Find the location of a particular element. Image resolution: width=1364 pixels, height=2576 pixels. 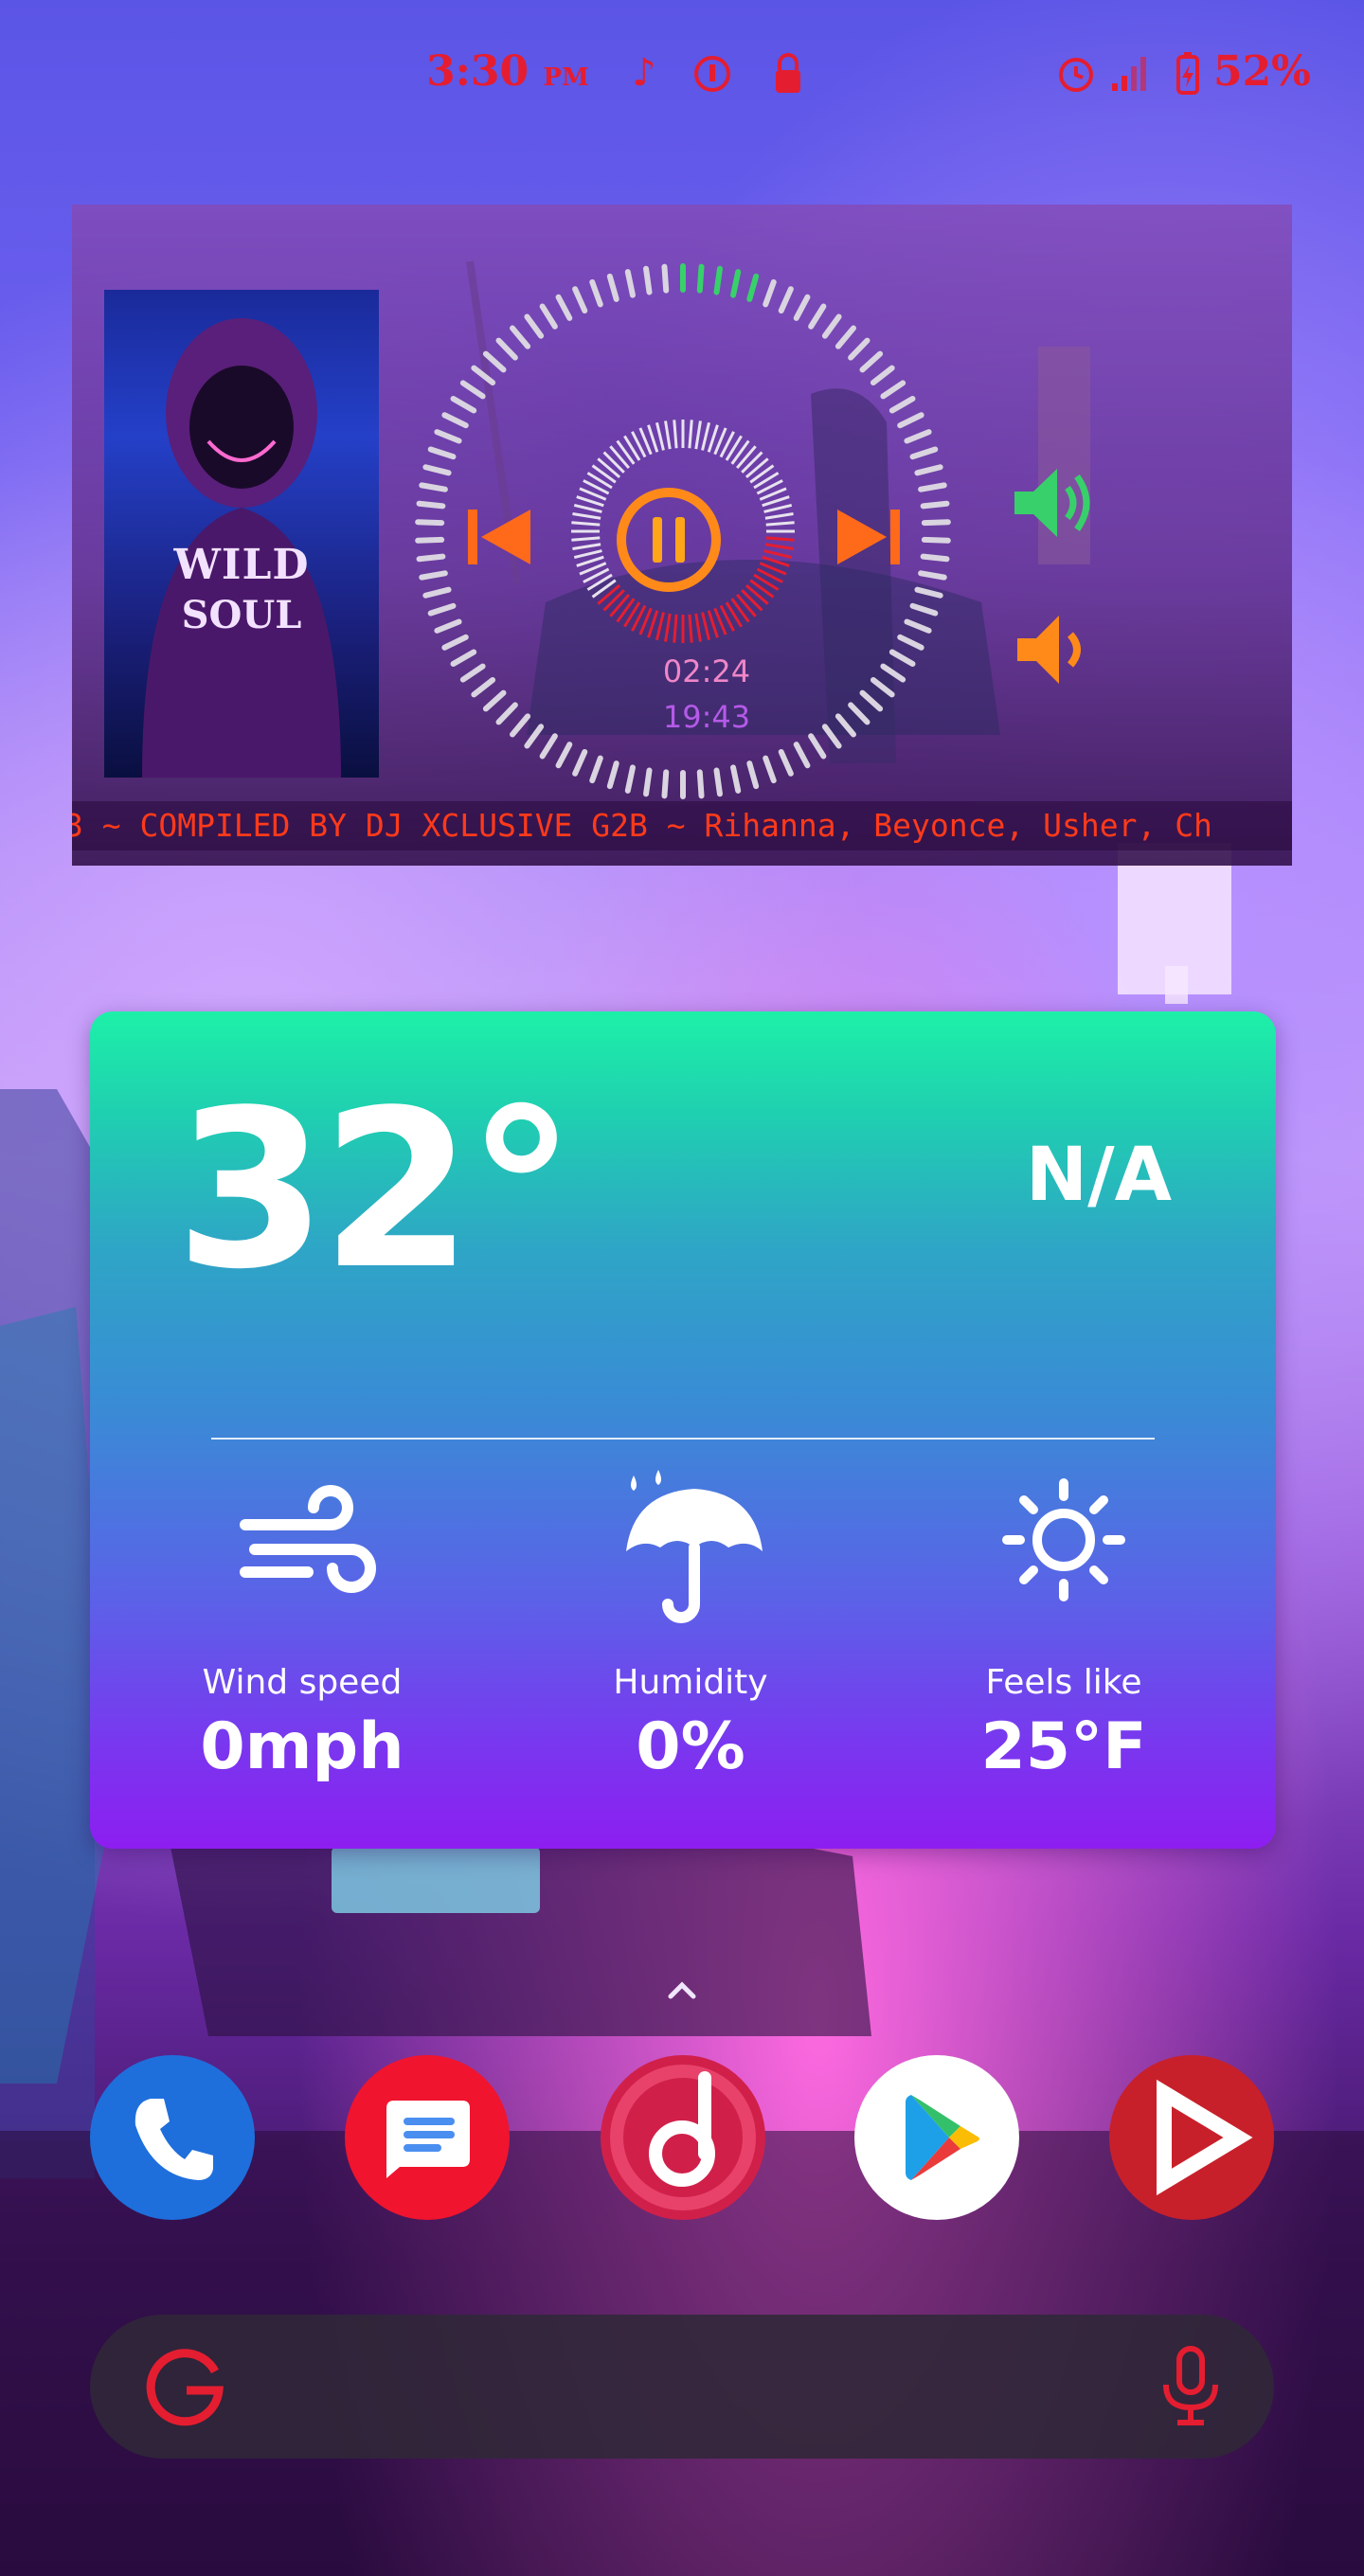

dock-app-music is located at coordinates (683, 2137).